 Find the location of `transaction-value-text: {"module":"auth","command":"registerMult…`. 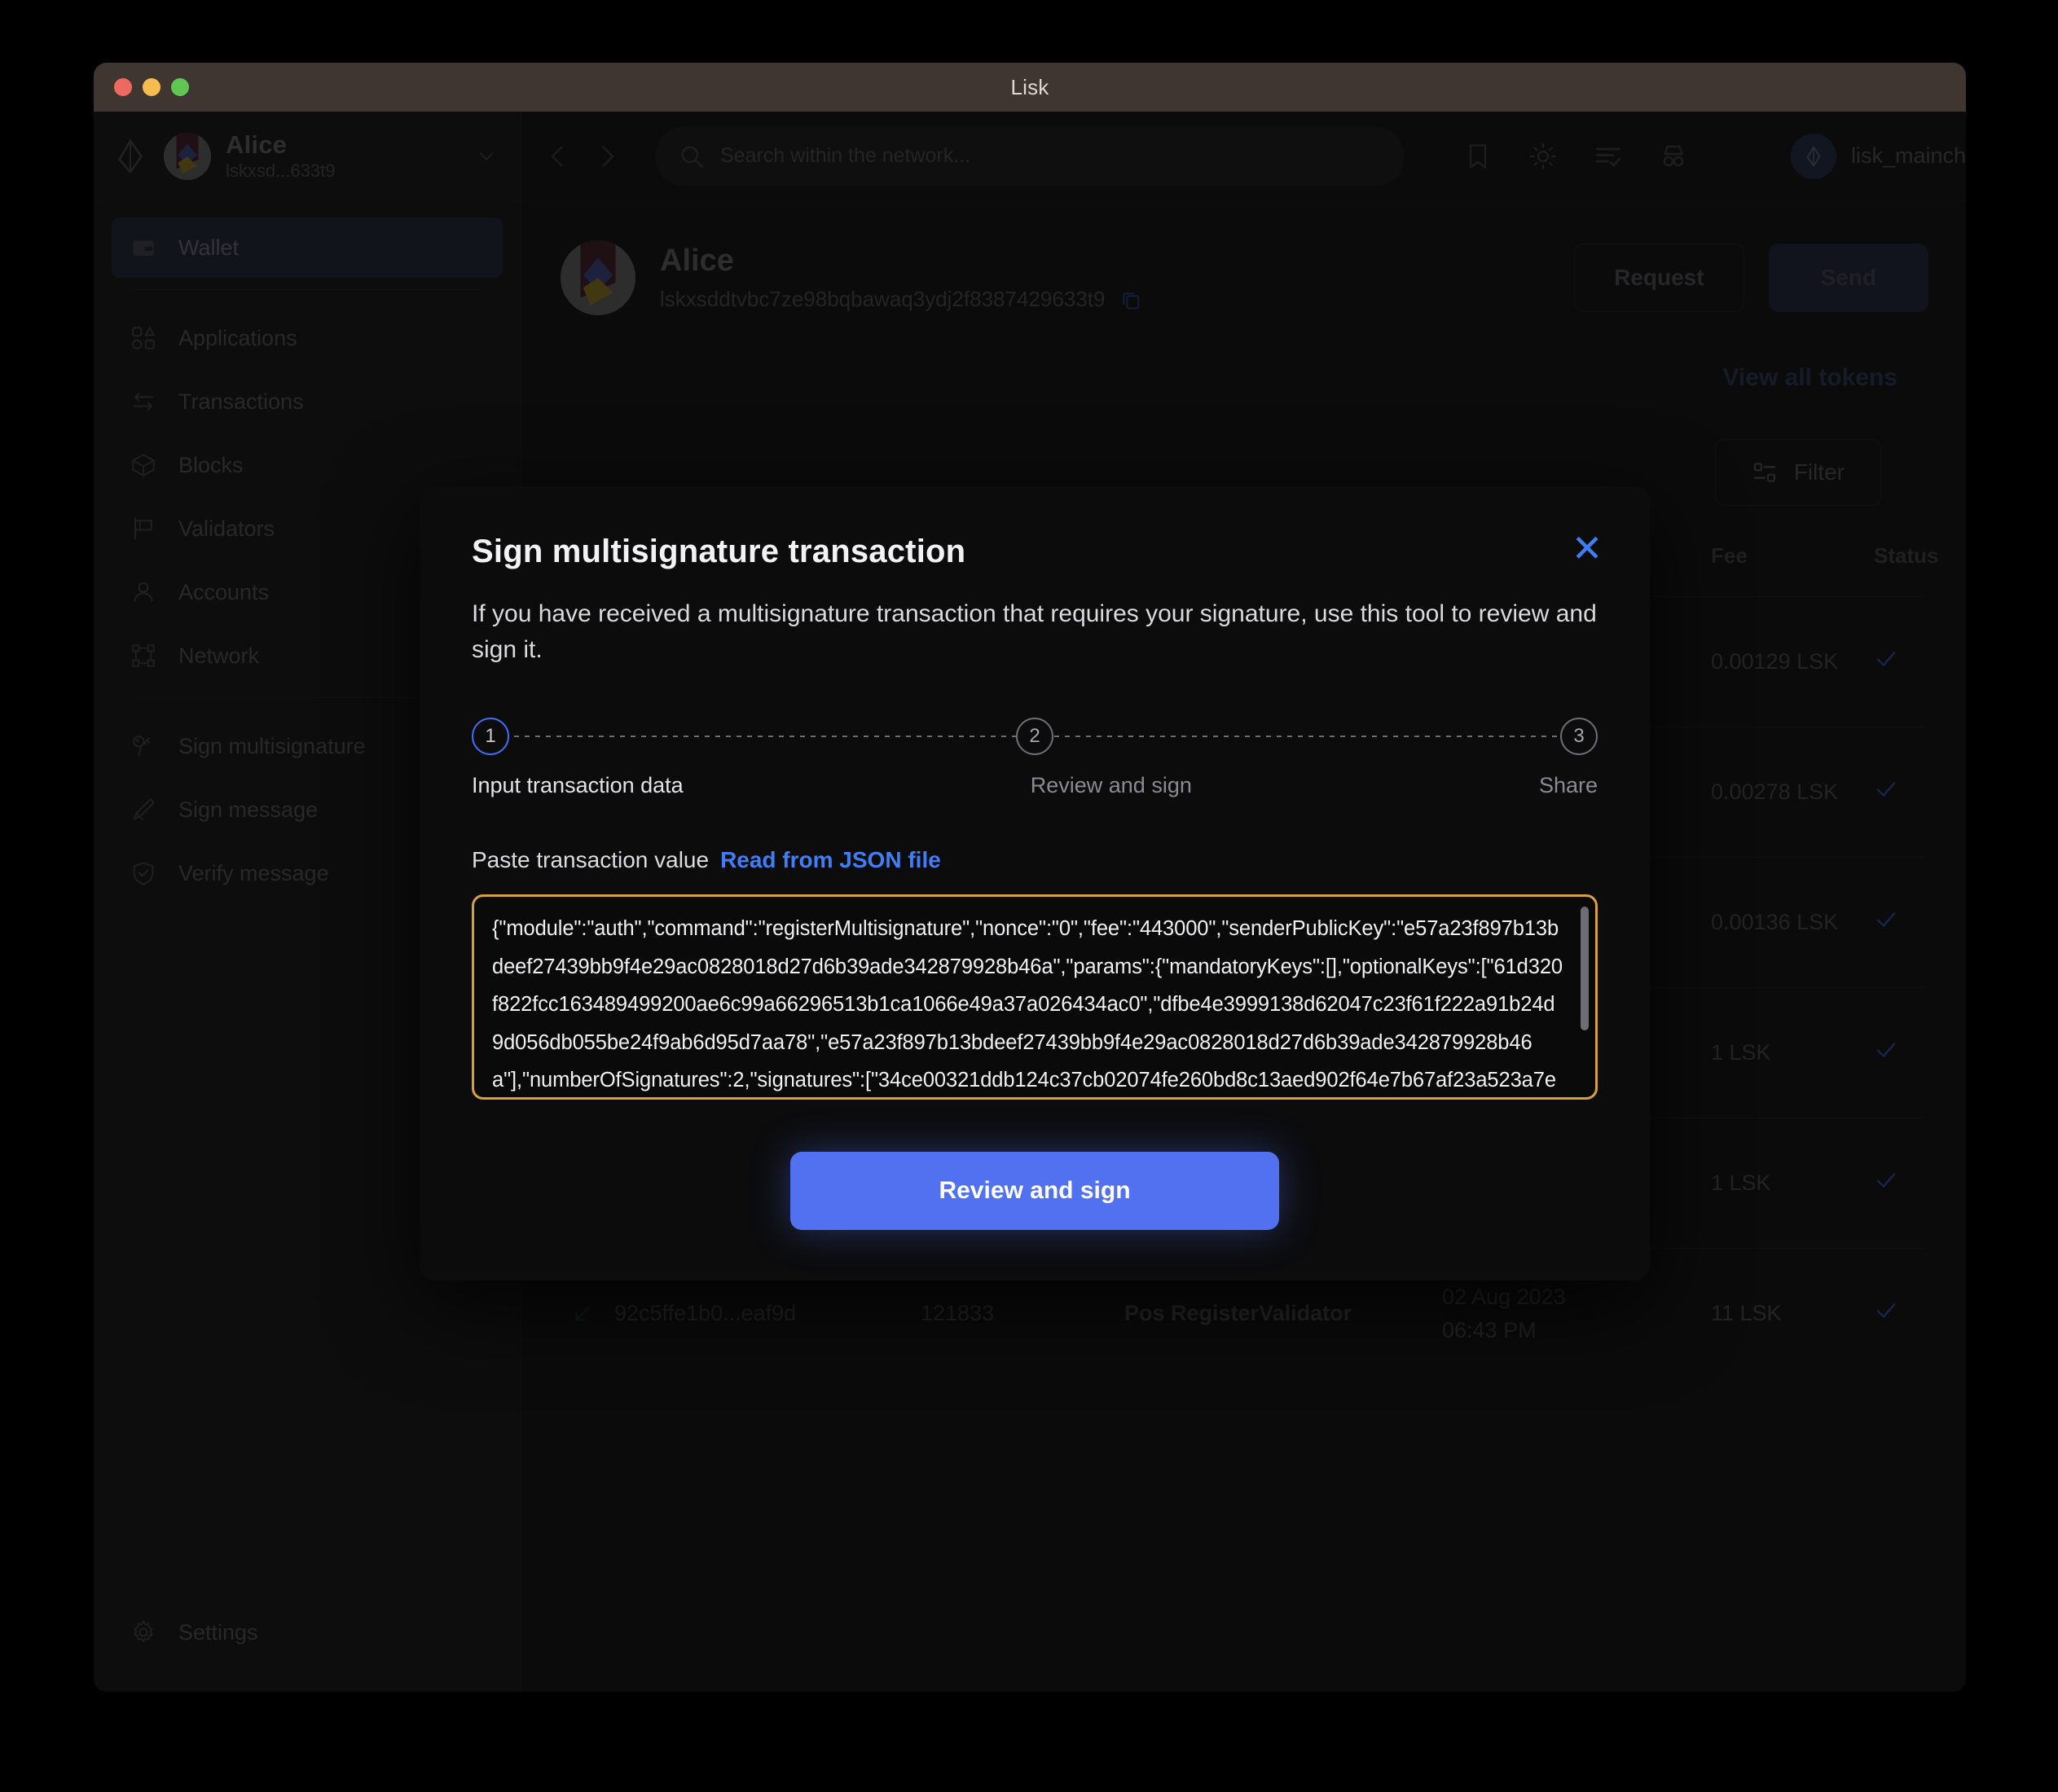

transaction-value-text: {"module":"auth","command":"registerMult… is located at coordinates (1027, 1004).